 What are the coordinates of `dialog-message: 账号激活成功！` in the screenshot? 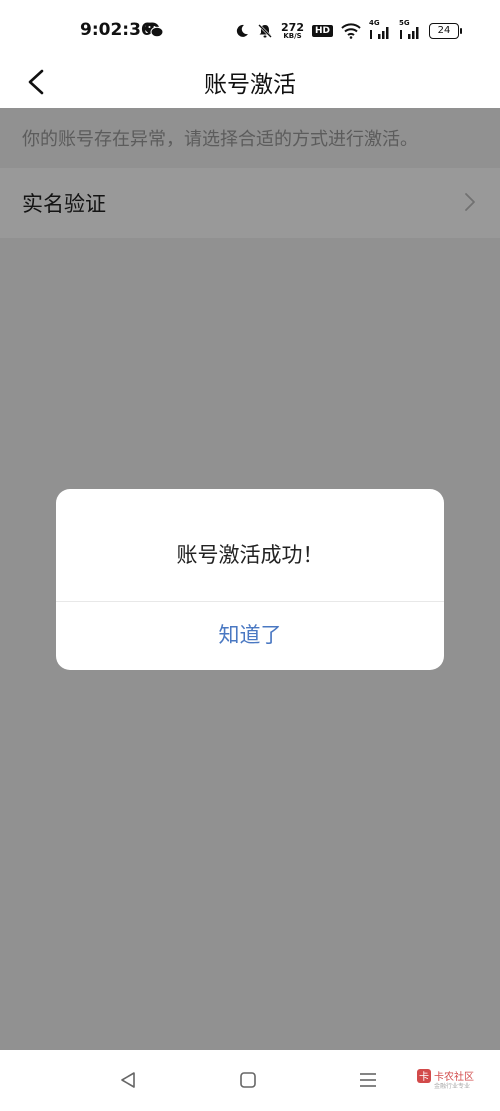 It's located at (250, 555).